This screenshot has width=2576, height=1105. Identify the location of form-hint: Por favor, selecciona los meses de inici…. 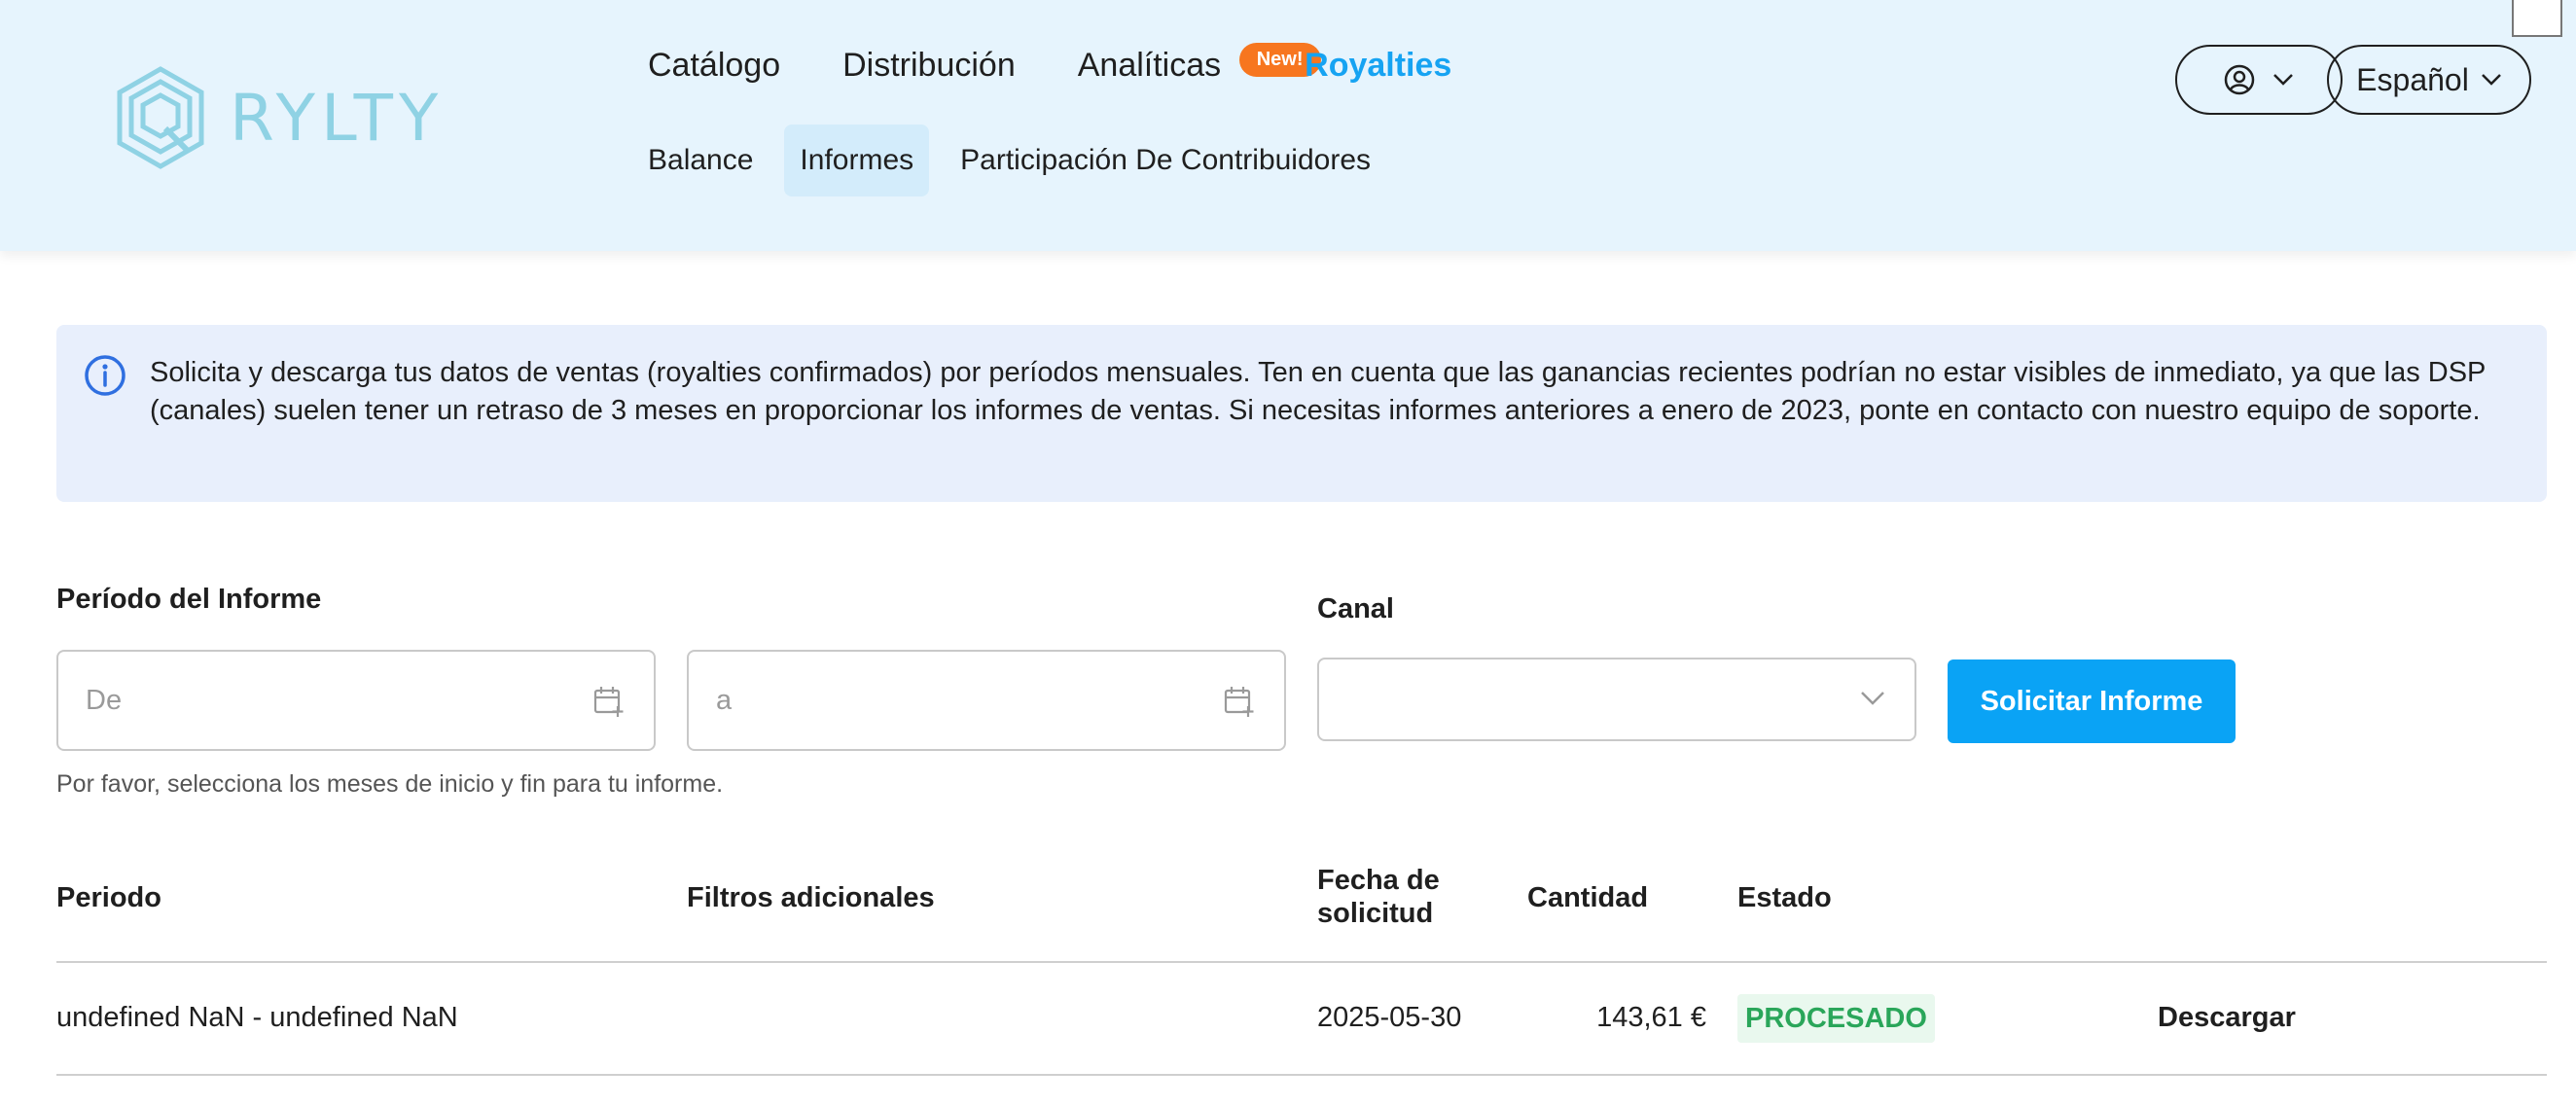
(390, 784).